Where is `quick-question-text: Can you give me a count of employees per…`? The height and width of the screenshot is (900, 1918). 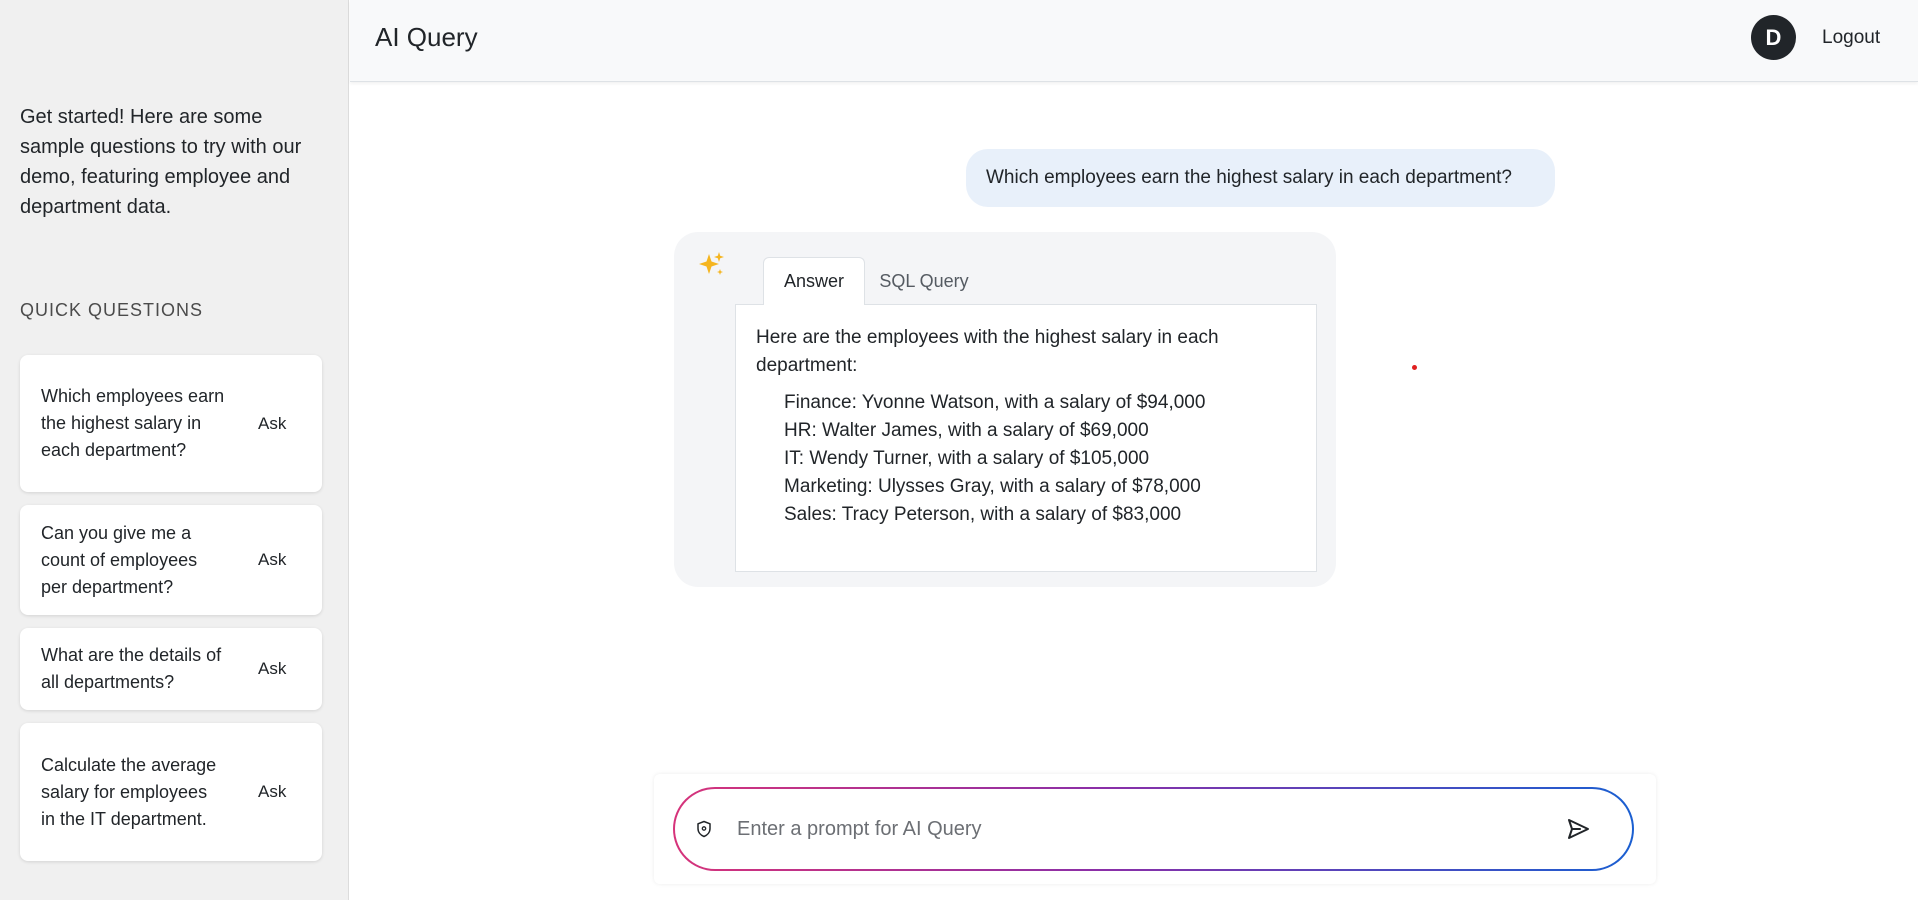
quick-question-text: Can you give me a count of employees per… is located at coordinates (119, 559).